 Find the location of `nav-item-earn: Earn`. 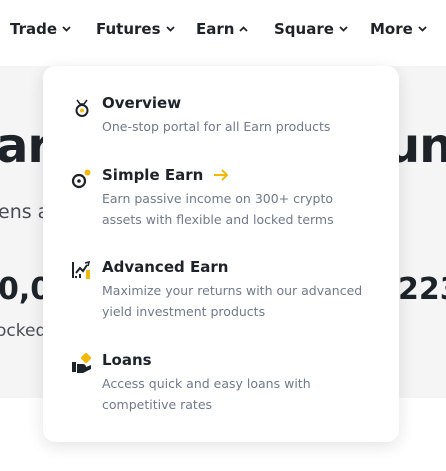

nav-item-earn: Earn is located at coordinates (222, 29).